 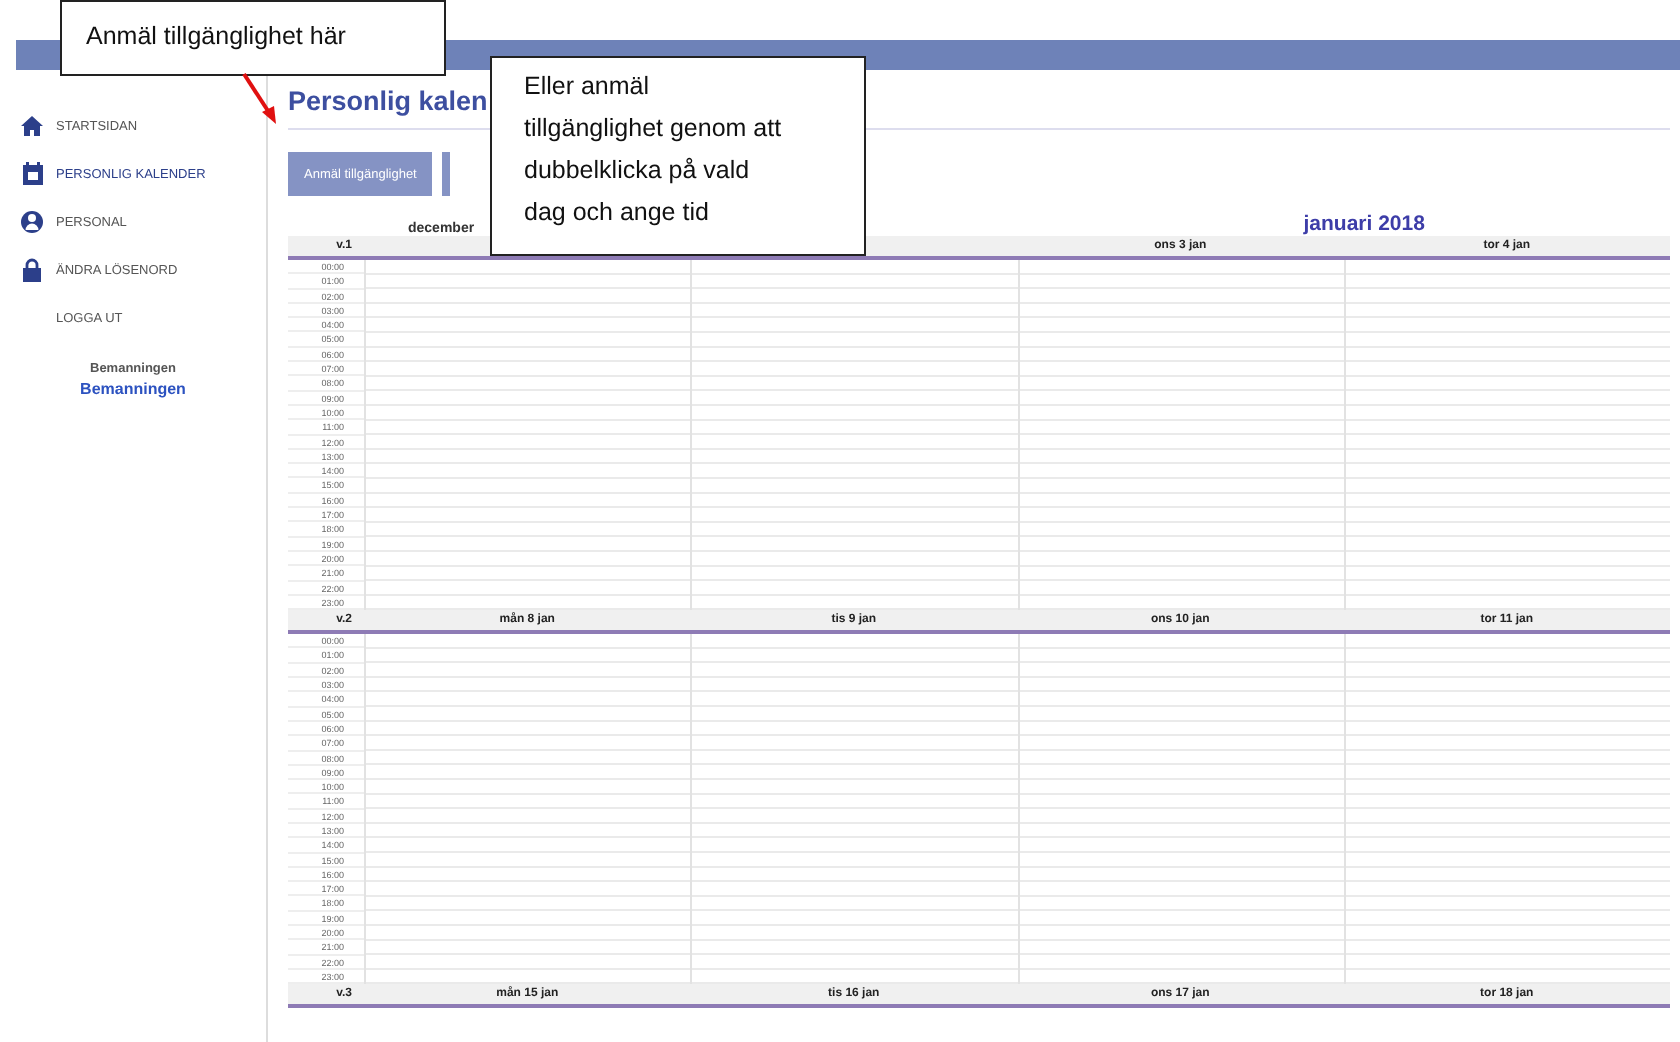 What do you see at coordinates (253, 38) in the screenshot?
I see `callout-box: Anmäl tillgänglighet här` at bounding box center [253, 38].